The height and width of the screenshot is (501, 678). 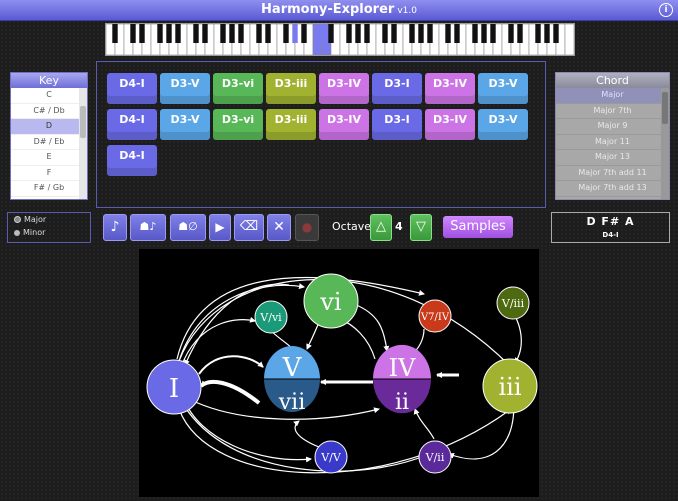 I want to click on list-item: Major 7th add 13, so click(x=612, y=189).